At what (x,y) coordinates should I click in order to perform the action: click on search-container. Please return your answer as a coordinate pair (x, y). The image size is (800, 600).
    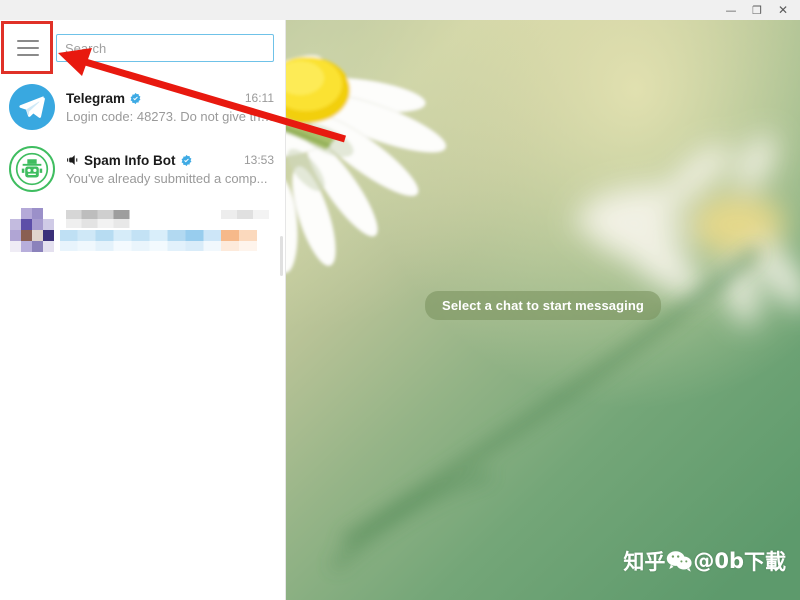
    Looking at the image, I should click on (170, 48).